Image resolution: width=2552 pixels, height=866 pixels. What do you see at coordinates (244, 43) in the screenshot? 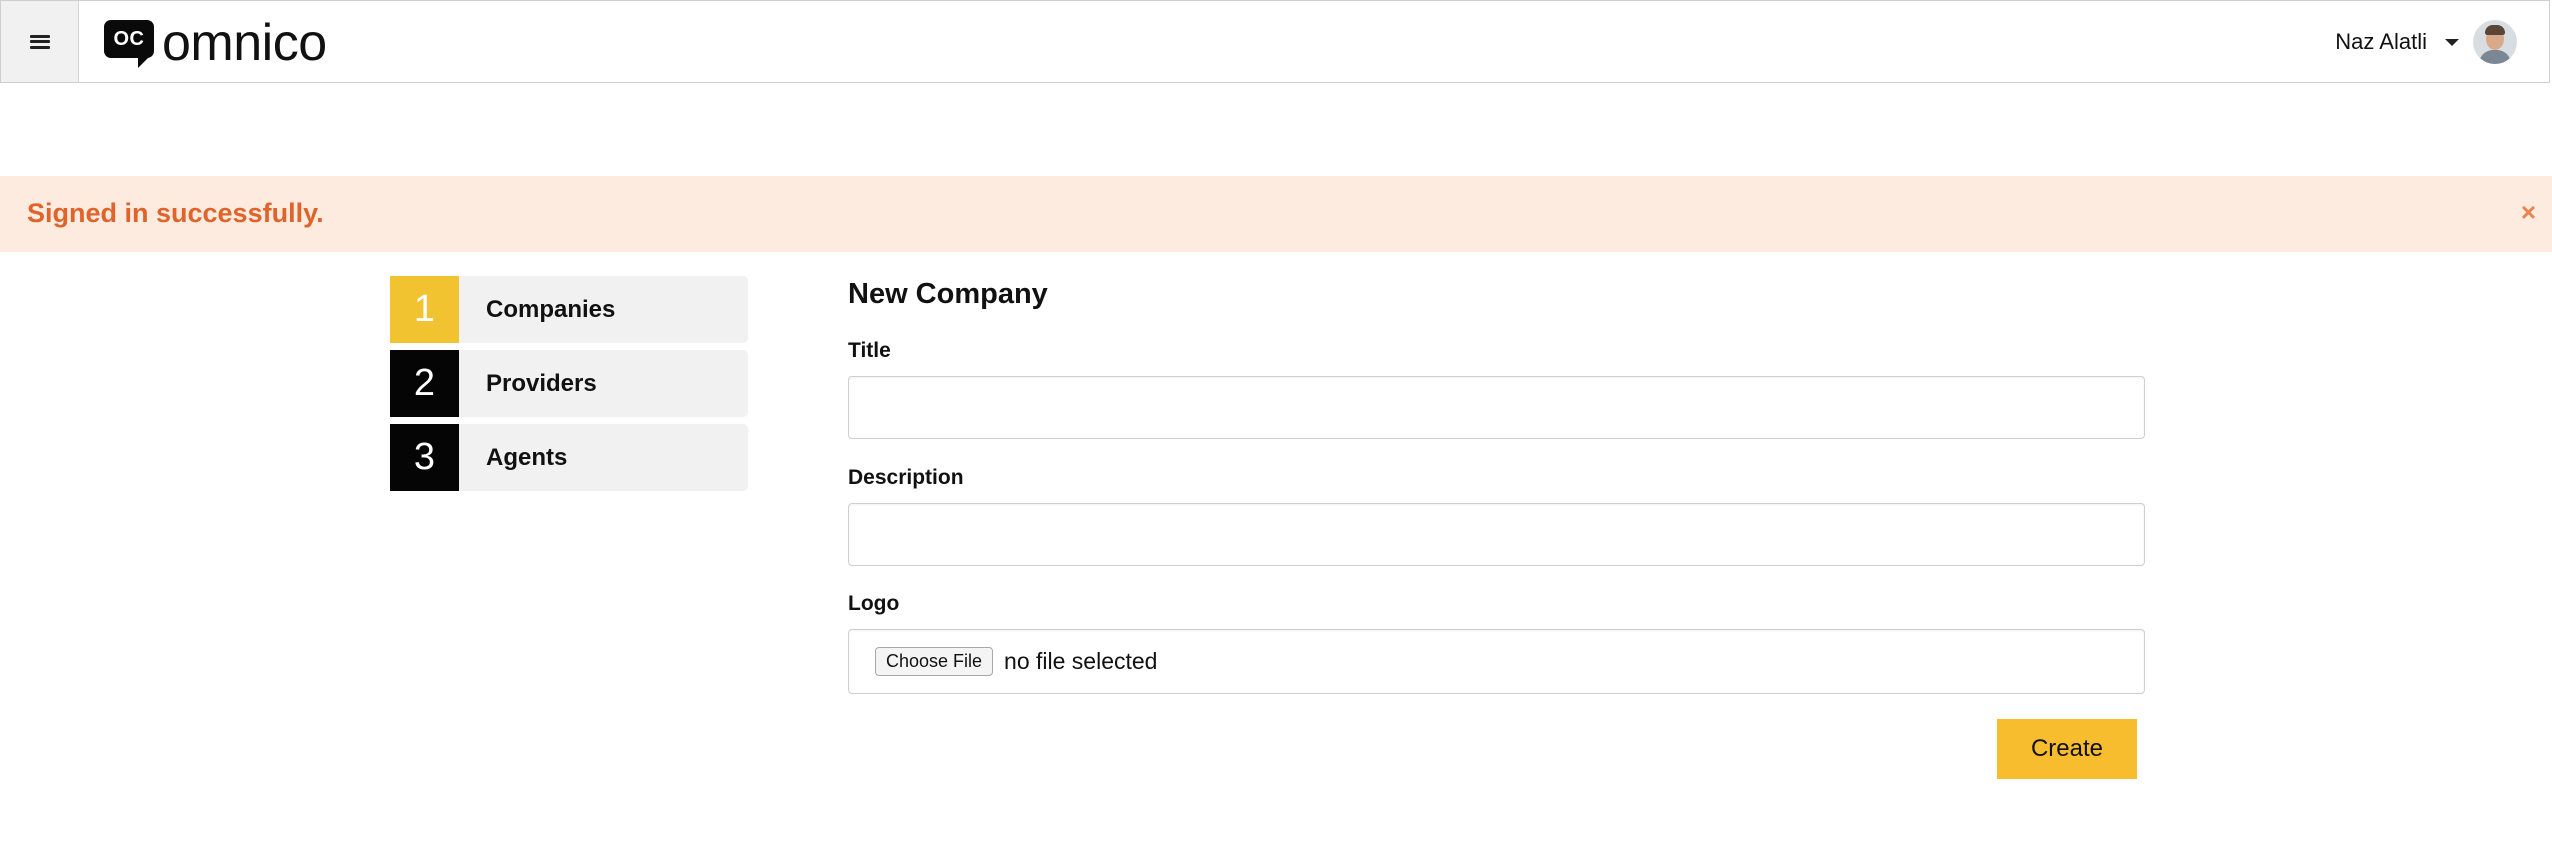
I see `logo-text: omnico` at bounding box center [244, 43].